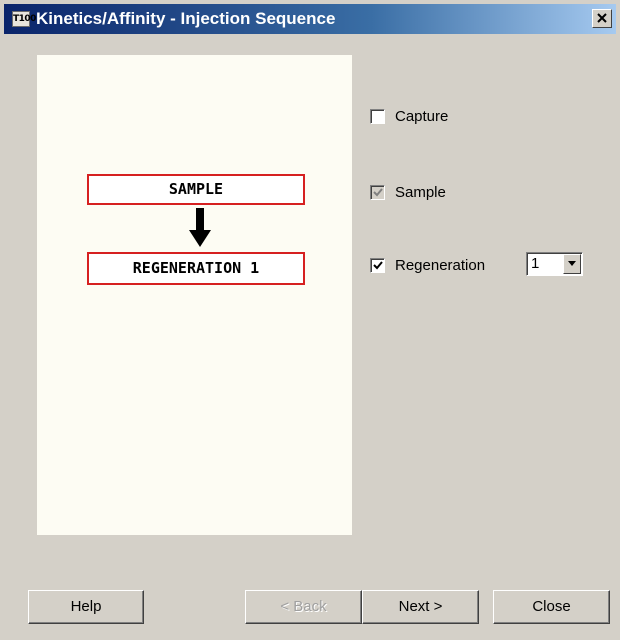 The height and width of the screenshot is (640, 620). I want to click on dropdown-button, so click(572, 264).